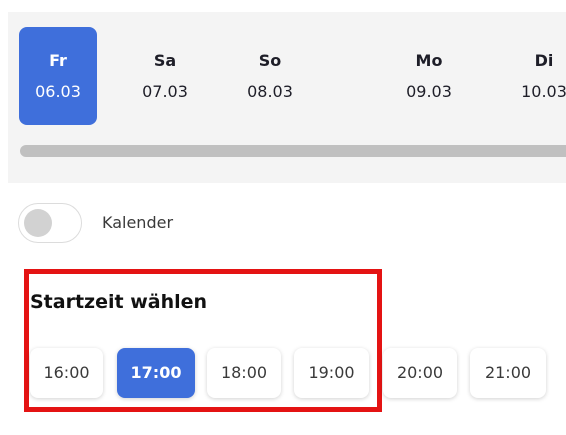  I want to click on day-date: 10.03, so click(543, 91).